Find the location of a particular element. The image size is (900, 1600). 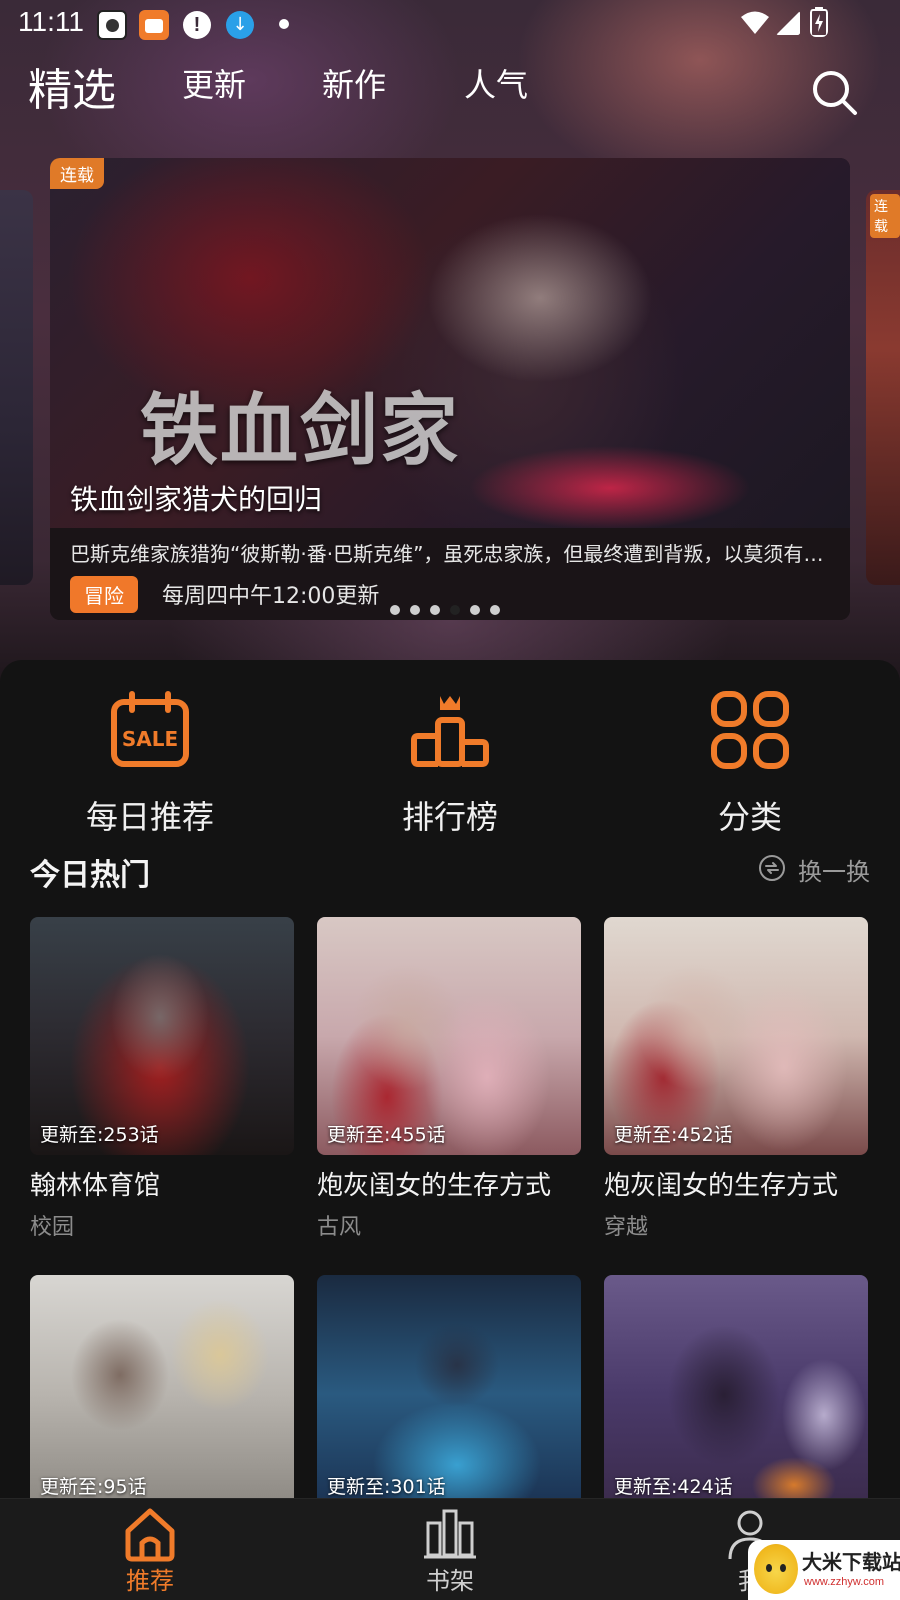

refresh-icon is located at coordinates (772, 868).